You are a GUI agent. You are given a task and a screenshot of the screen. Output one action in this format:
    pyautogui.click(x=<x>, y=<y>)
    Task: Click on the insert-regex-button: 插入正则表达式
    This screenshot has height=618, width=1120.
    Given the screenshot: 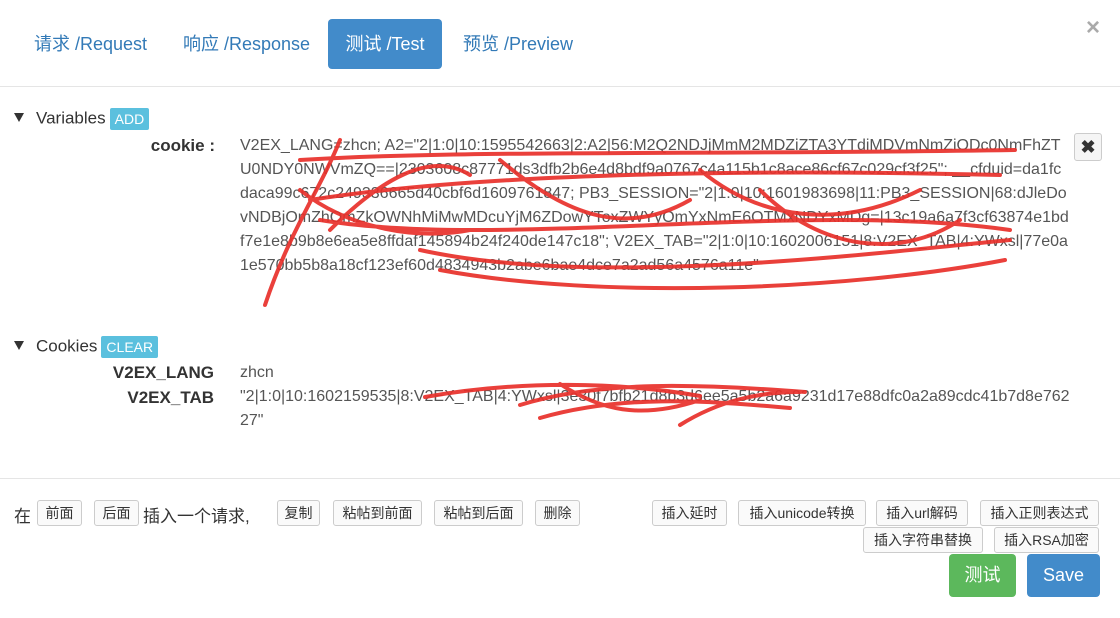 What is the action you would take?
    pyautogui.click(x=1039, y=513)
    